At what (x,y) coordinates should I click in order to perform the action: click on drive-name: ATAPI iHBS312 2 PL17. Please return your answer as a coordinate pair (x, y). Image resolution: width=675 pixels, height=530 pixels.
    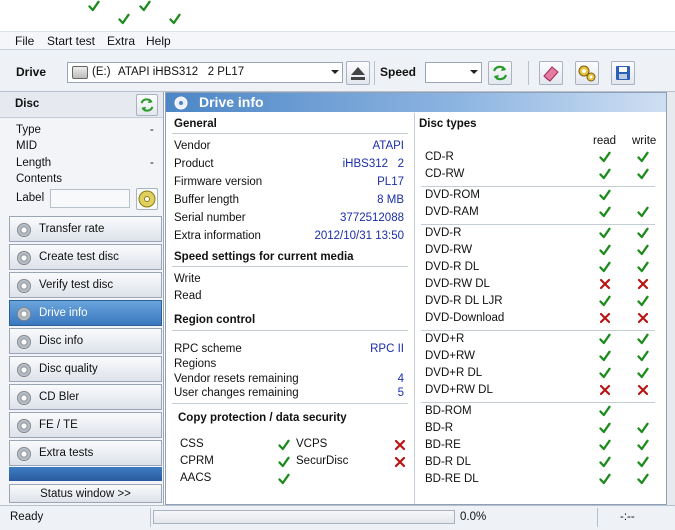
    Looking at the image, I should click on (181, 72).